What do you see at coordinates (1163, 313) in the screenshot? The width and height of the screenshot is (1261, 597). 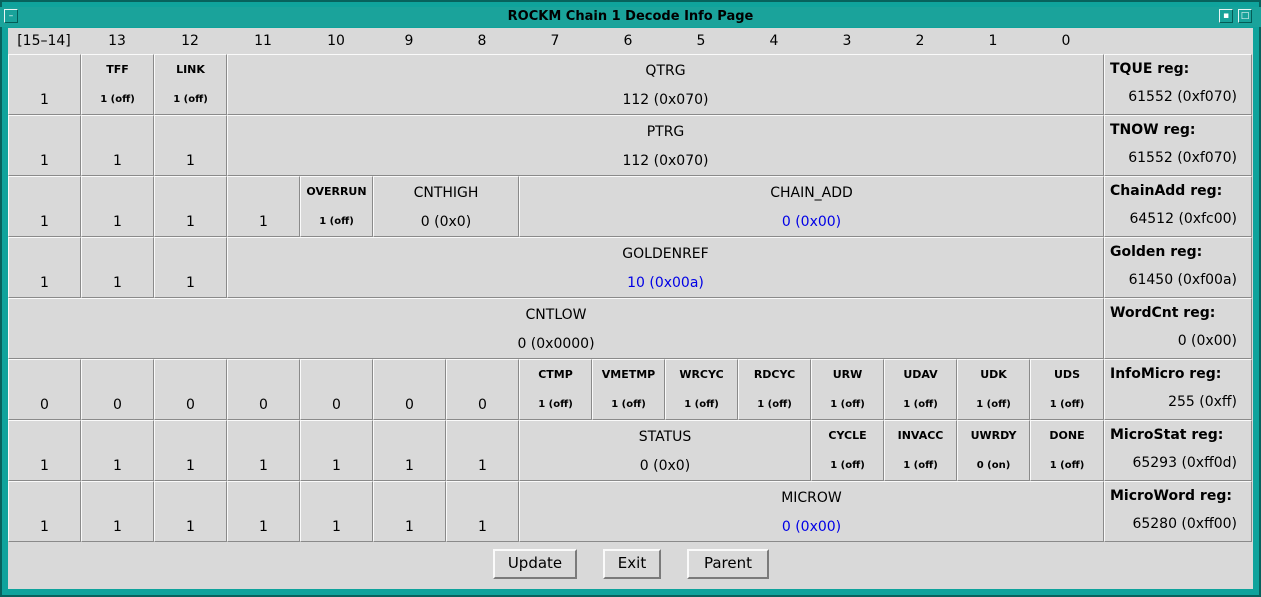 I see `register-name: WordCnt reg:` at bounding box center [1163, 313].